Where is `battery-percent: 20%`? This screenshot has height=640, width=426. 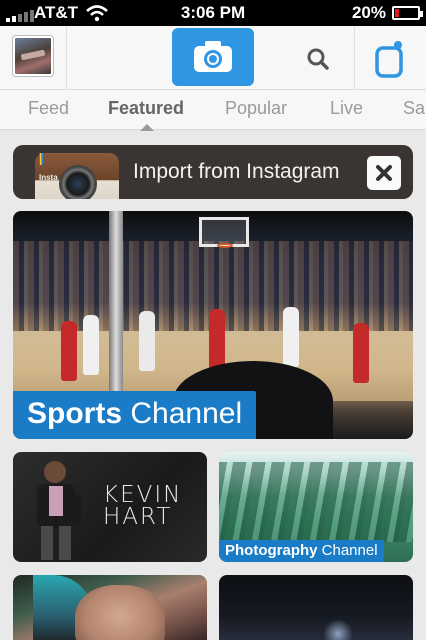 battery-percent: 20% is located at coordinates (368, 12).